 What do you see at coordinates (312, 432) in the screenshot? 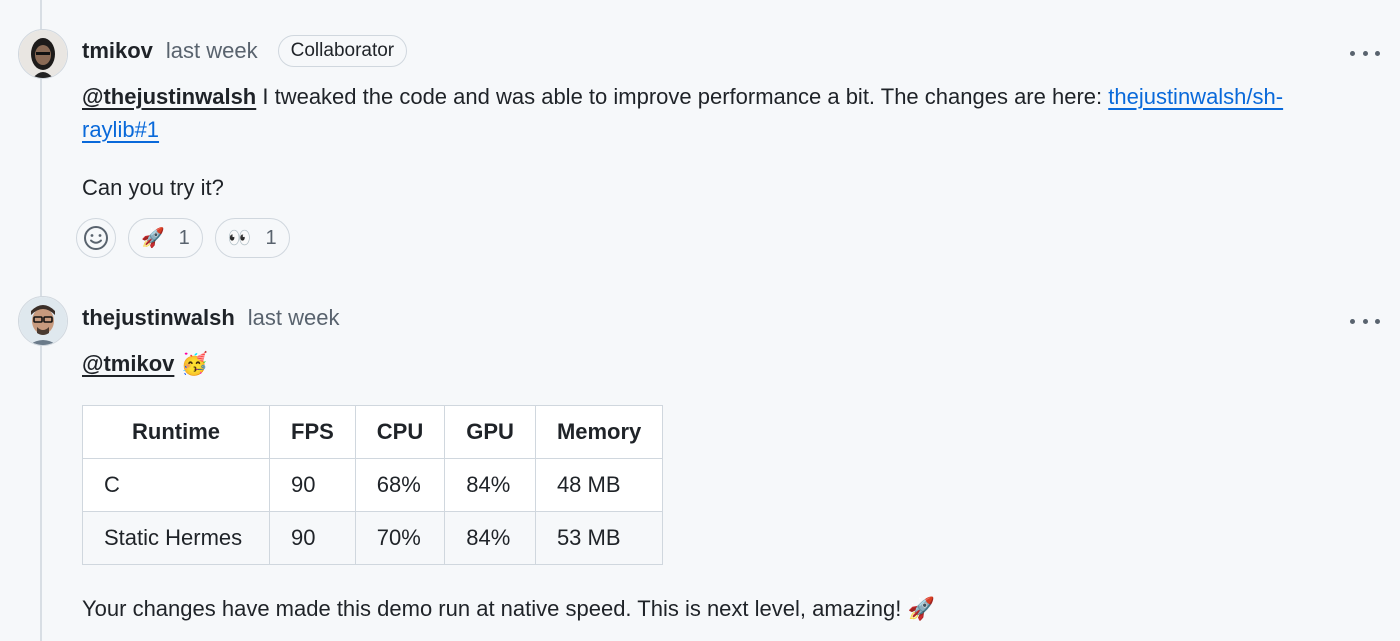
I see `table-header: FPS` at bounding box center [312, 432].